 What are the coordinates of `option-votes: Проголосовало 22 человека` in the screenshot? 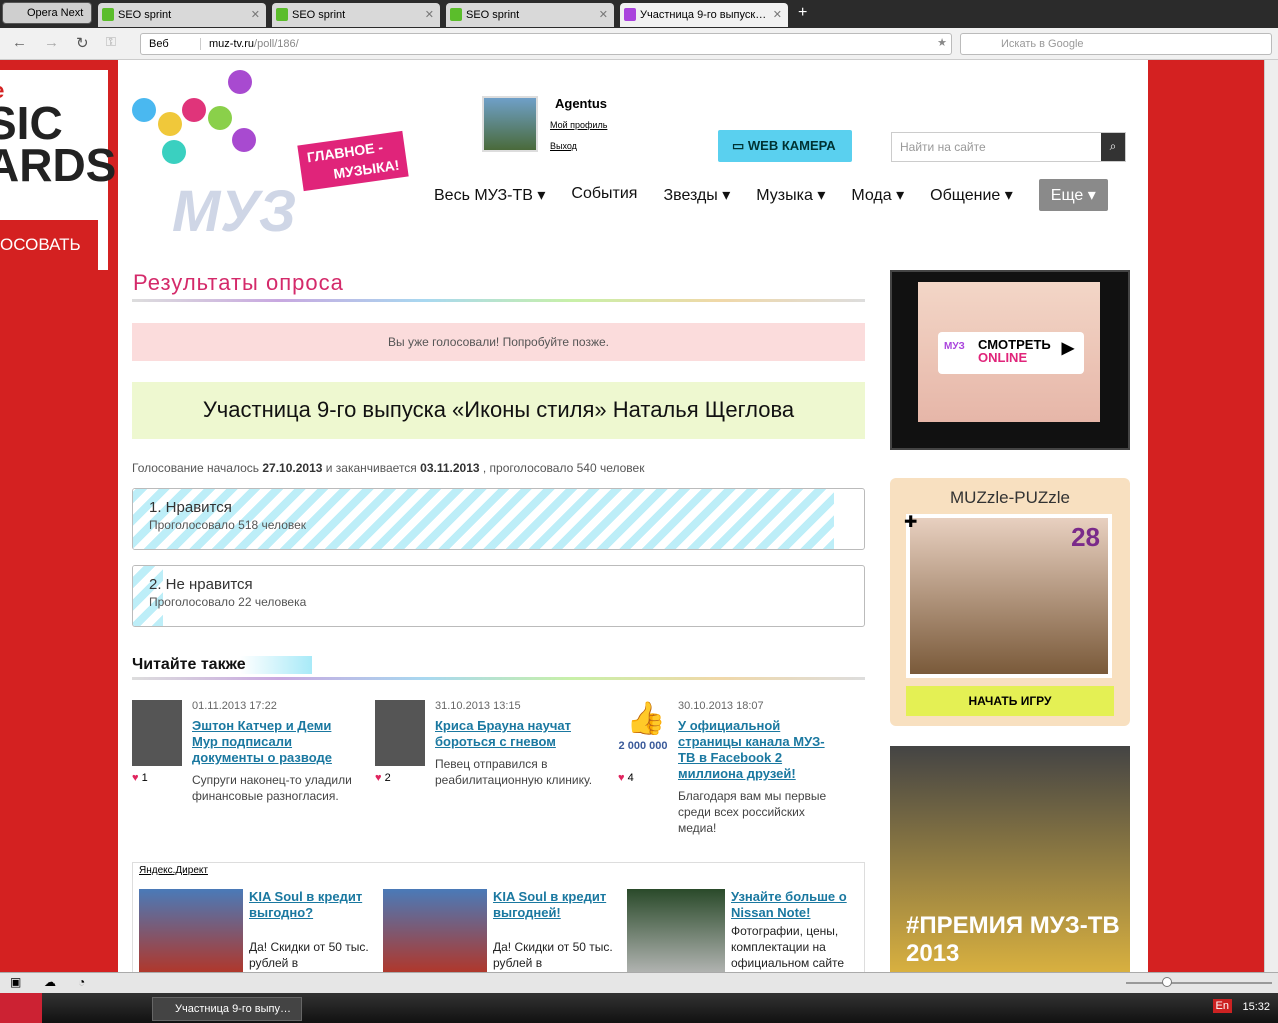 It's located at (228, 602).